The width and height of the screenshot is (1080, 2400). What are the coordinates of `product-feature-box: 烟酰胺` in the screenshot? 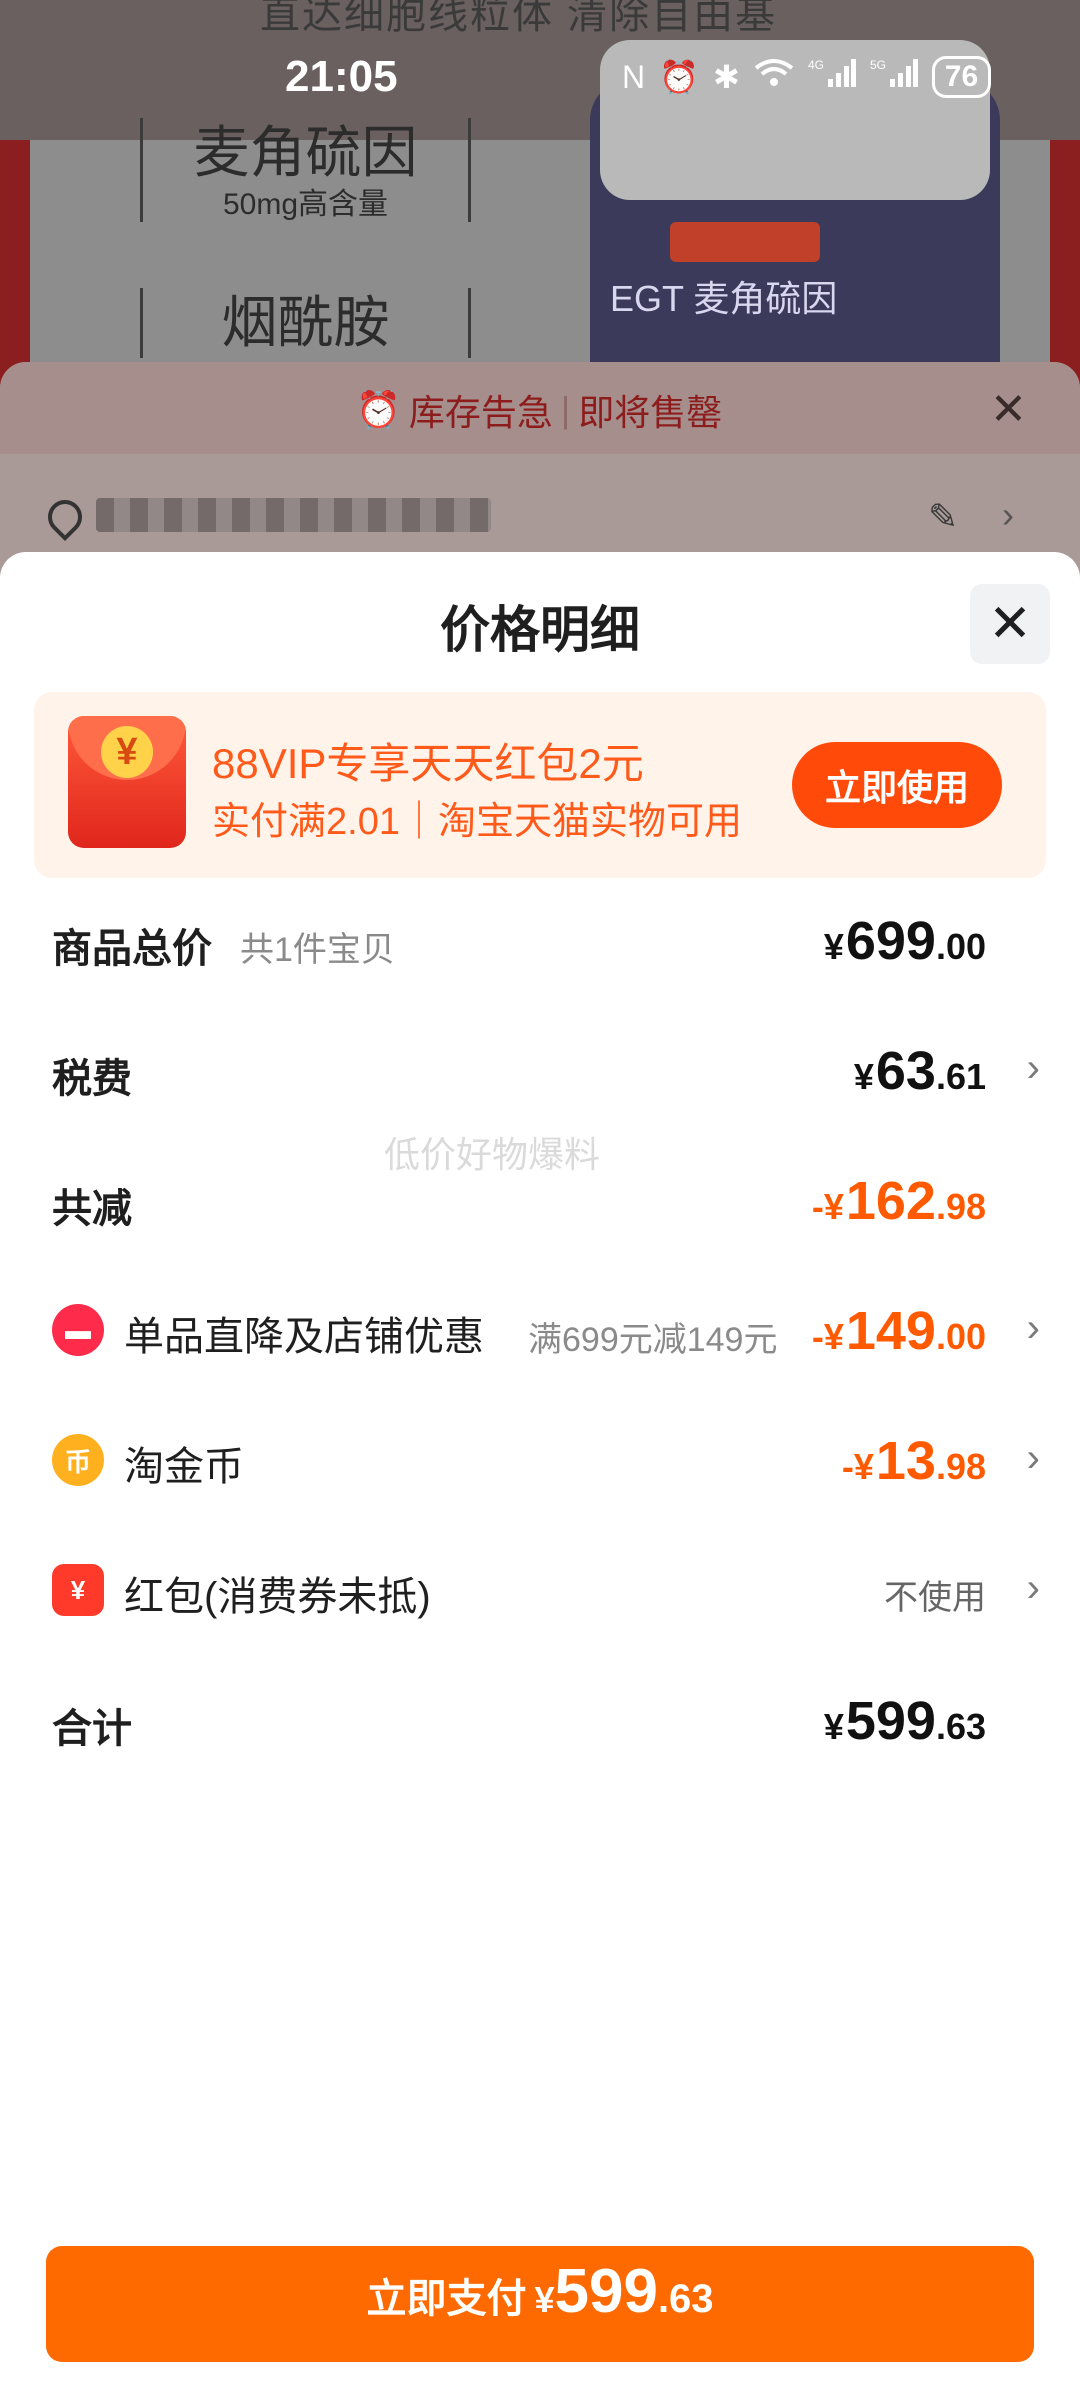 It's located at (305, 323).